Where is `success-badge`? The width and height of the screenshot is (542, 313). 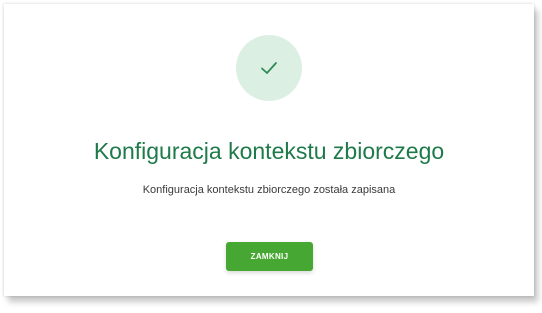
success-badge is located at coordinates (269, 68).